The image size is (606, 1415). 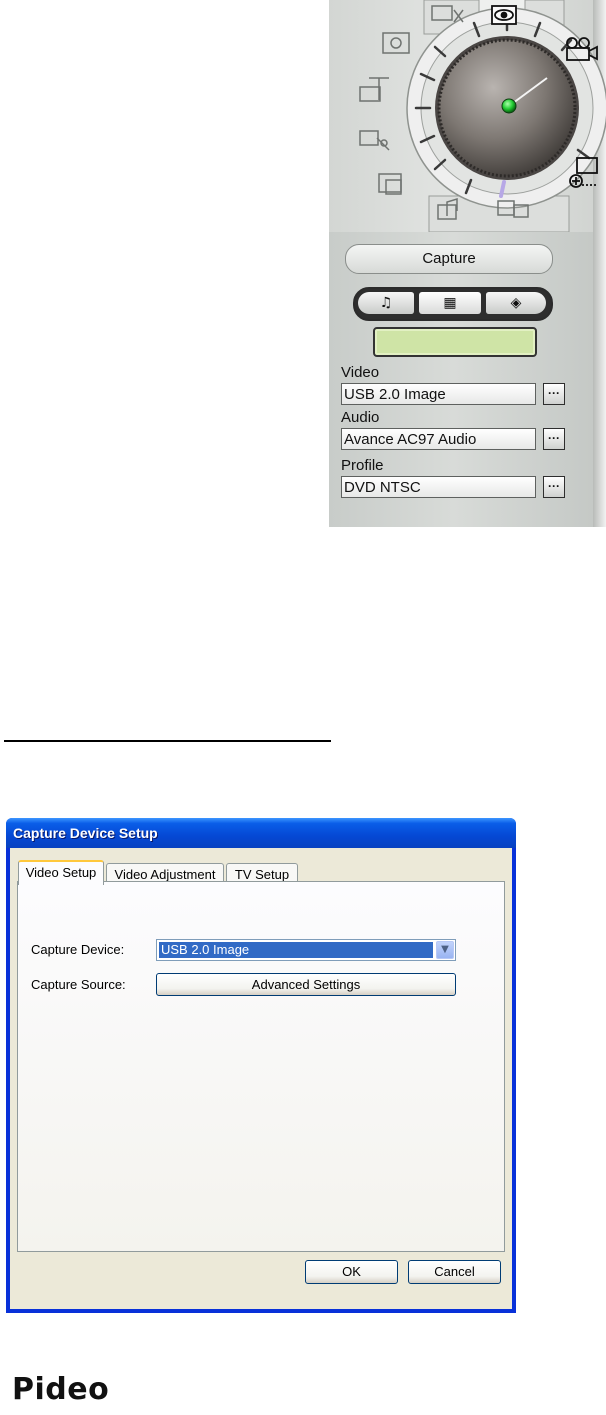 I want to click on disc-capture-button: ◈, so click(x=516, y=303).